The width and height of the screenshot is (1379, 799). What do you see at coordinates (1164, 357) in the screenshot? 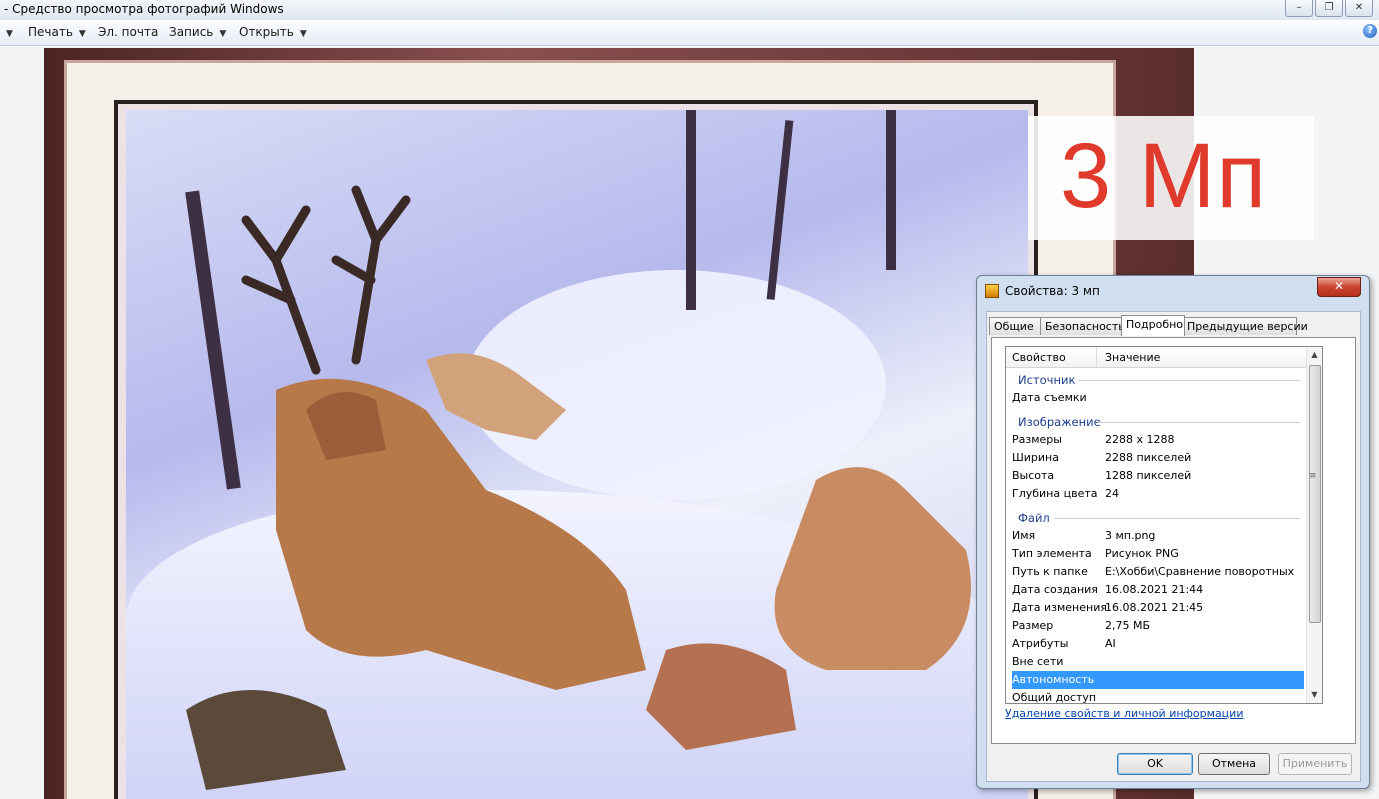
I see `list-header: Свойство Значение` at bounding box center [1164, 357].